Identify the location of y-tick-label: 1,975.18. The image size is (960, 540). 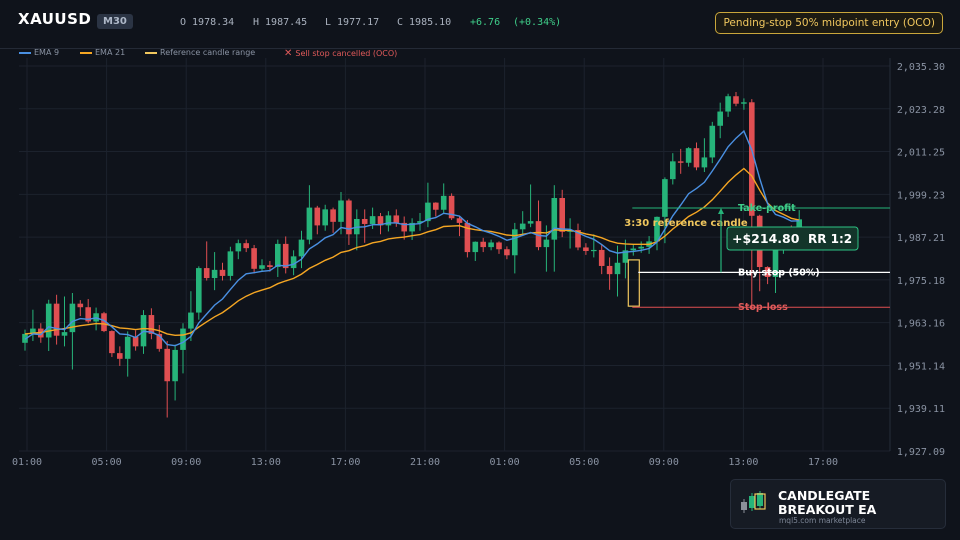
(921, 281).